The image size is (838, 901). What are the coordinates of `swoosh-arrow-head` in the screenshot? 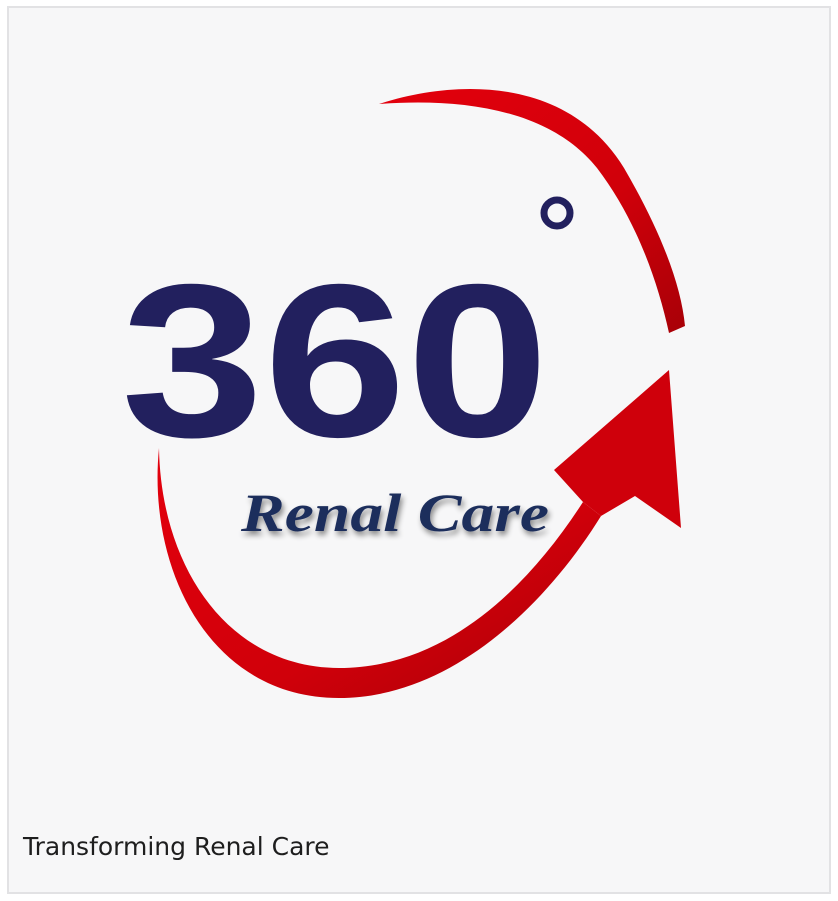 It's located at (617, 449).